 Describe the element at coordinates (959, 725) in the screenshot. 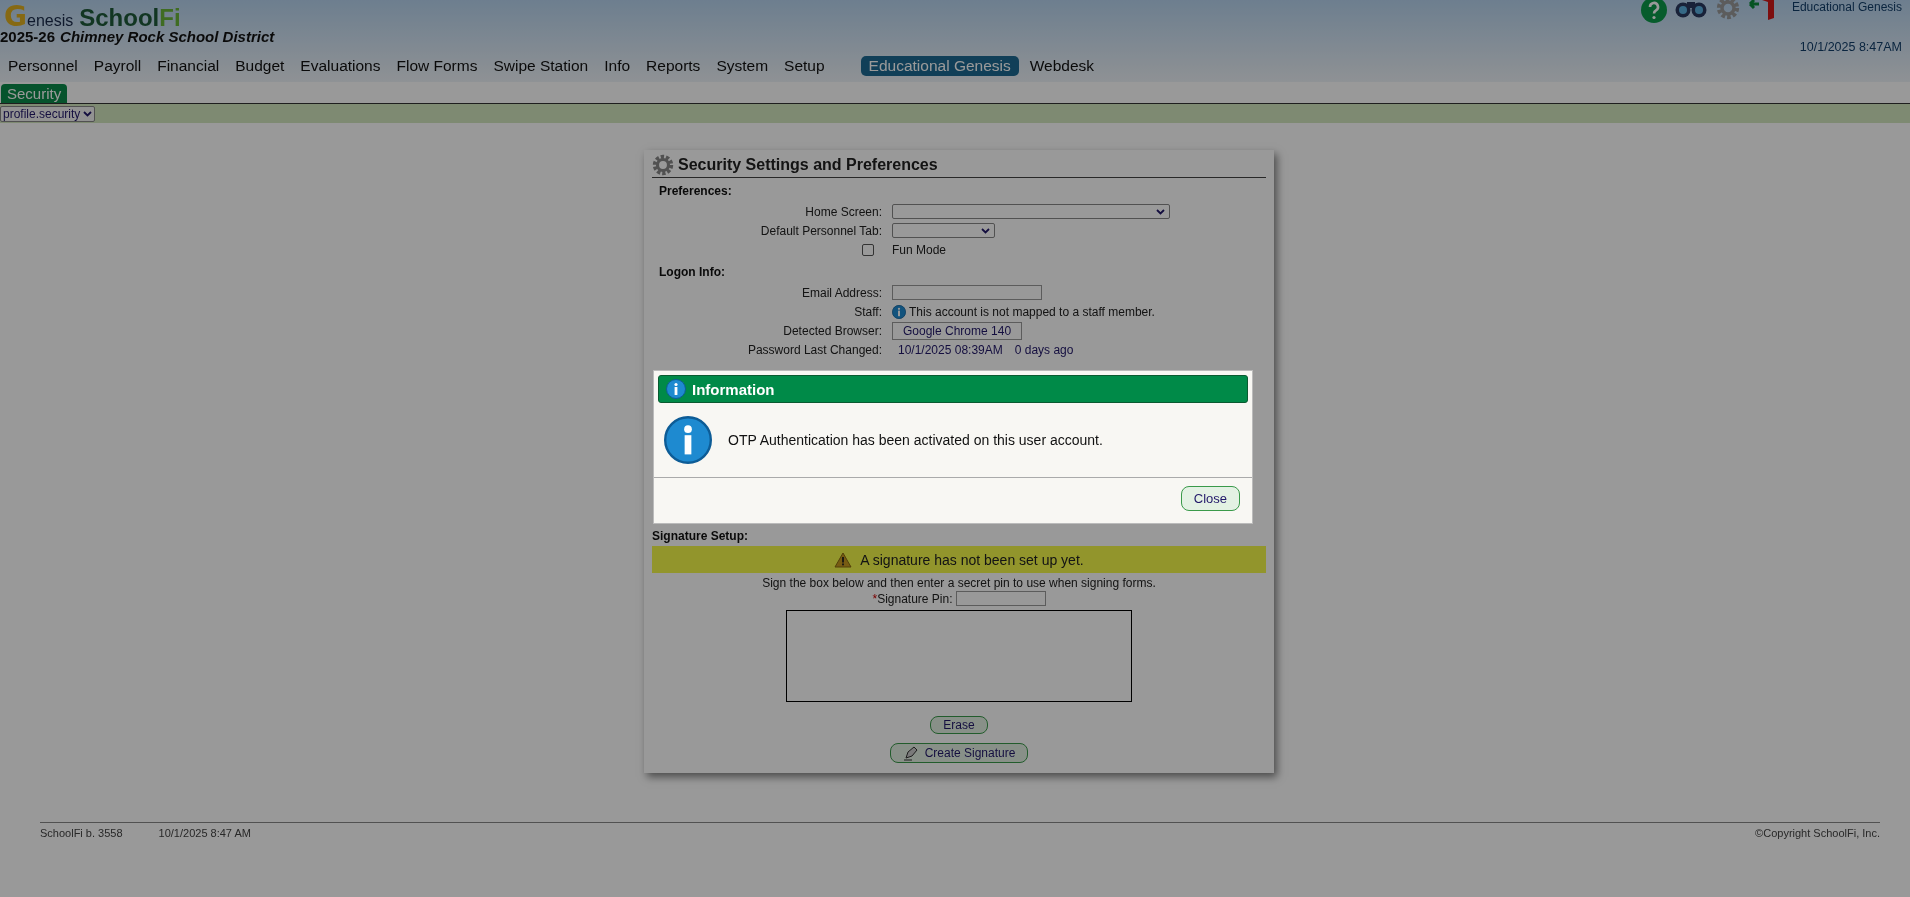

I see `erase-button: Erase` at that location.